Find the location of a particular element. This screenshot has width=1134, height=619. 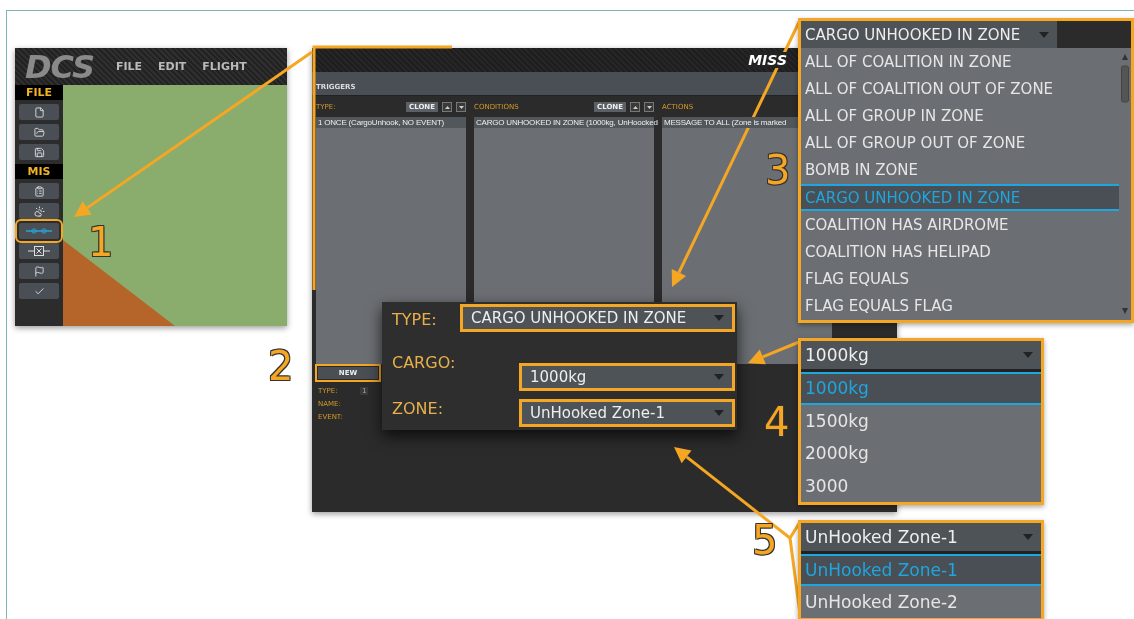

dropdown-option: COALITION HAS AIRDROME is located at coordinates (960, 225).